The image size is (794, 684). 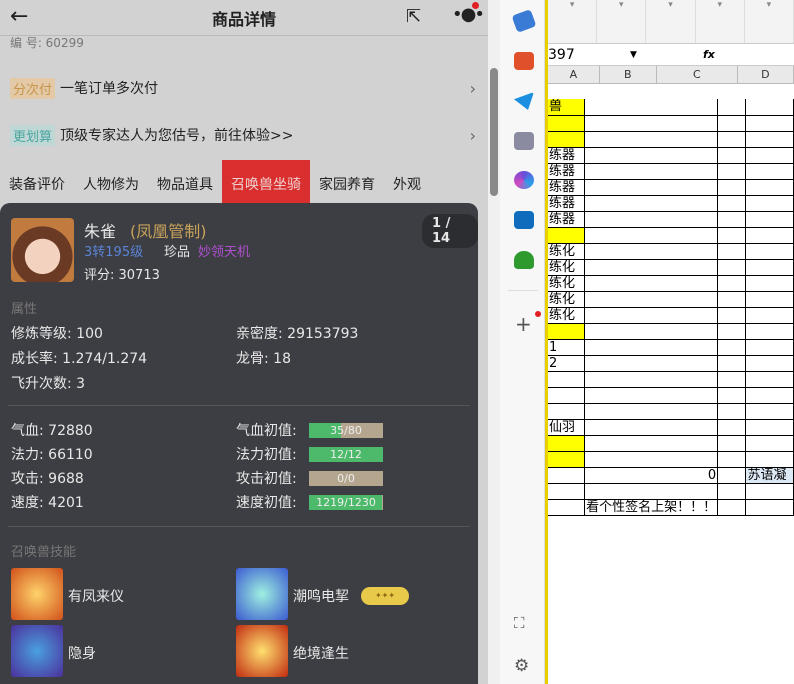 What do you see at coordinates (709, 54) in the screenshot?
I see `fx-button: fx` at bounding box center [709, 54].